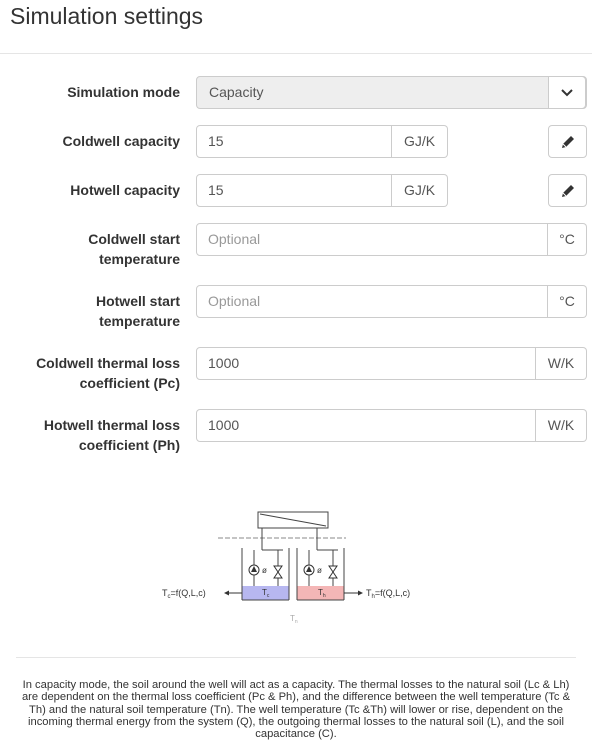 Image resolution: width=592 pixels, height=750 pixels. What do you see at coordinates (567, 301) in the screenshot?
I see `hotwell-start-temperature-unit: °C` at bounding box center [567, 301].